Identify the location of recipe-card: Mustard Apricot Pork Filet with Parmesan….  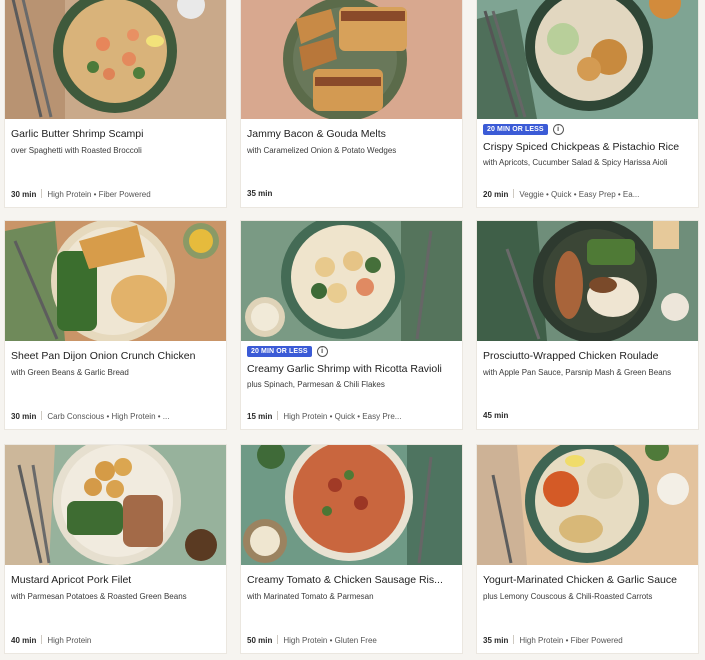
(115, 549).